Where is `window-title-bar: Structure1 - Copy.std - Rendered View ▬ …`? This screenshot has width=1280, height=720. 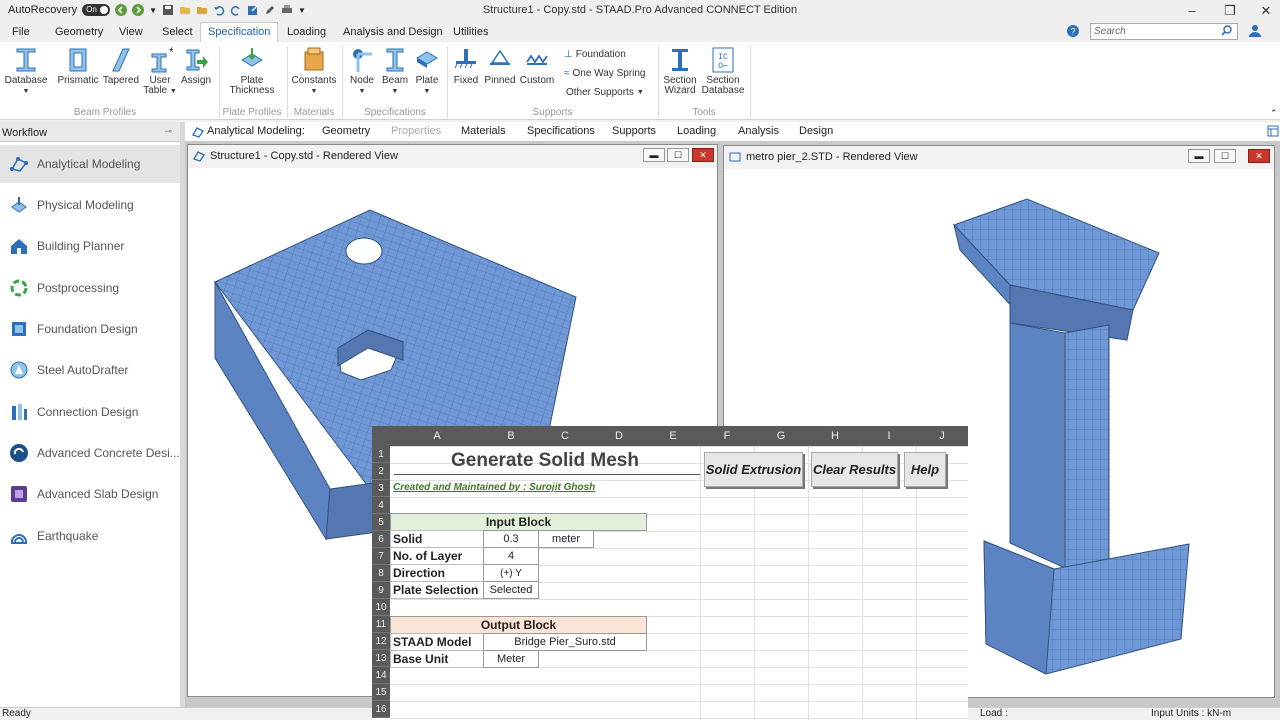
window-title-bar: Structure1 - Copy.std - Rendered View ▬ … is located at coordinates (452, 156).